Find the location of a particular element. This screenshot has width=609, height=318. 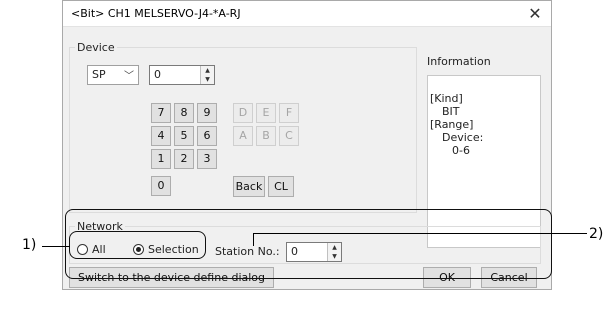

callout-1-line is located at coordinates (56, 246).